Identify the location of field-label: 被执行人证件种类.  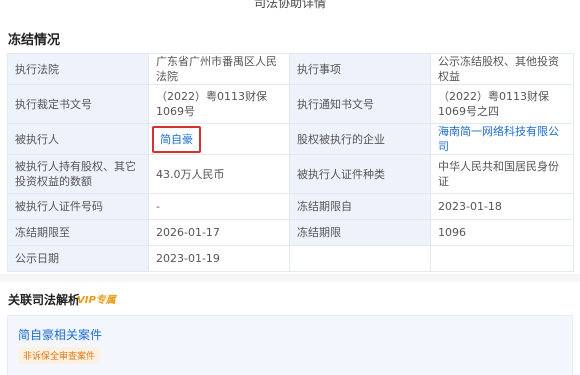
(360, 174).